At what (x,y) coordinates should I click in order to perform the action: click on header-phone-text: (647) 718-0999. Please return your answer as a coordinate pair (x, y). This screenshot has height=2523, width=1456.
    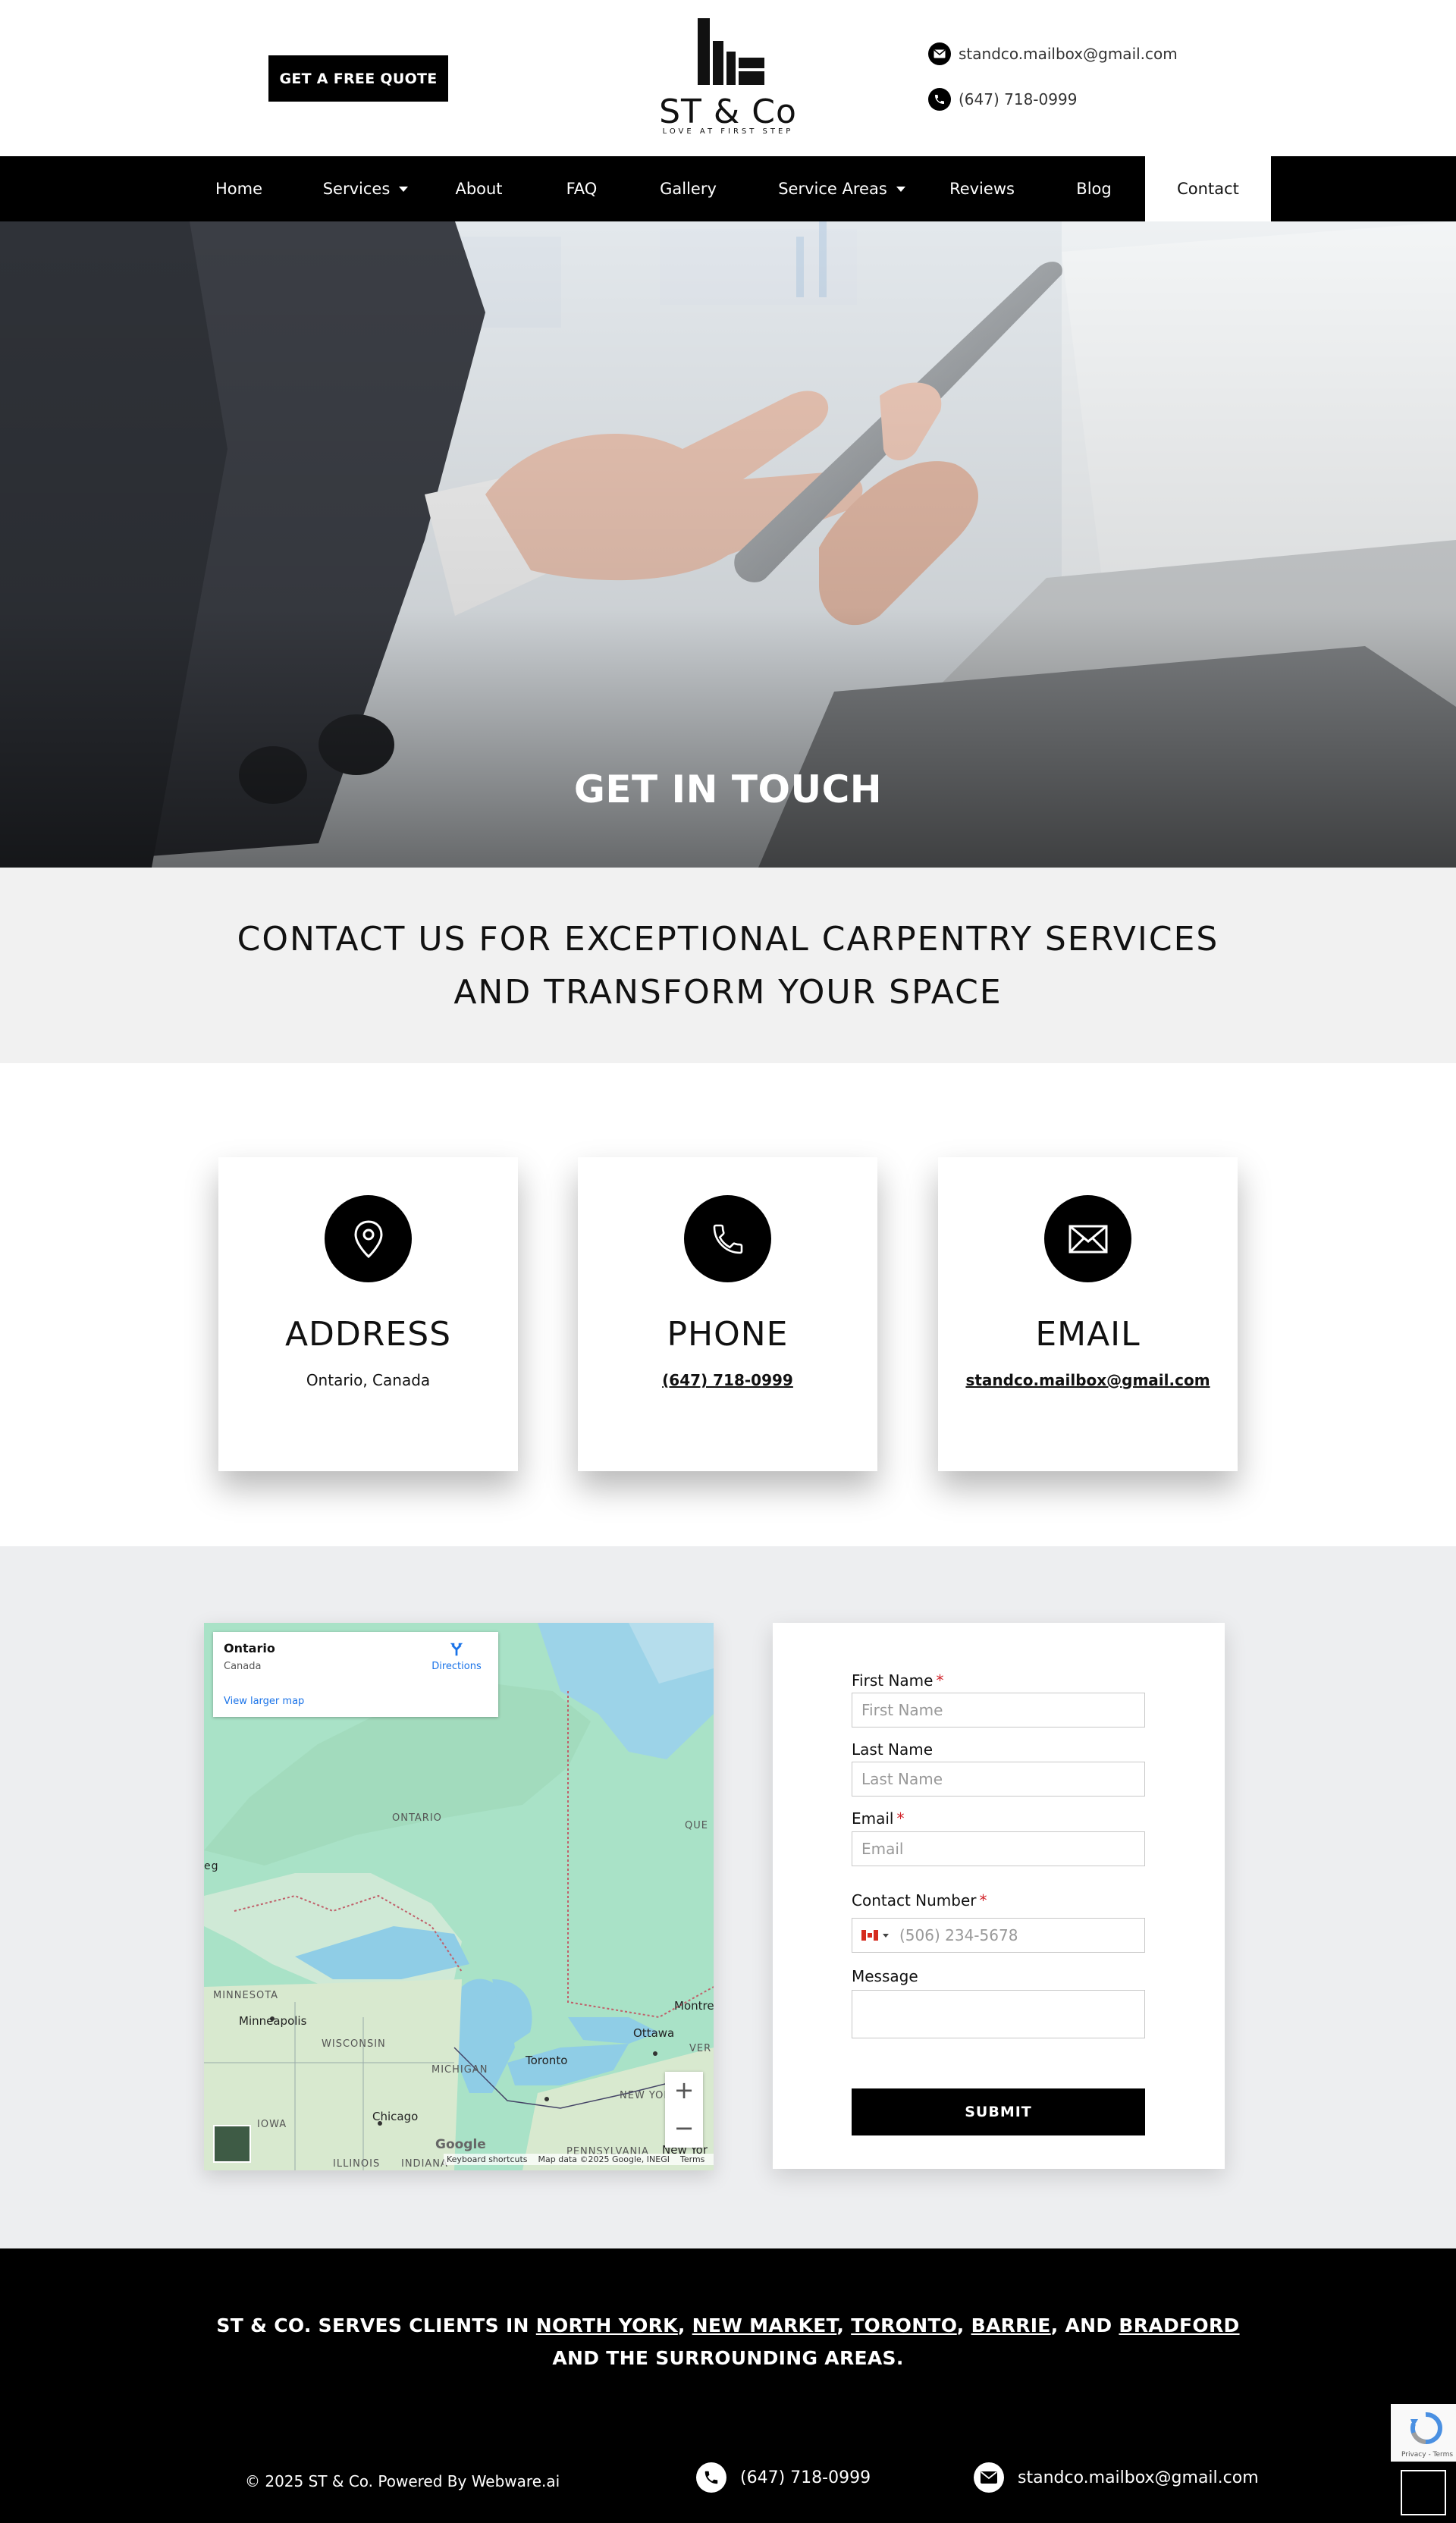
    Looking at the image, I should click on (1018, 99).